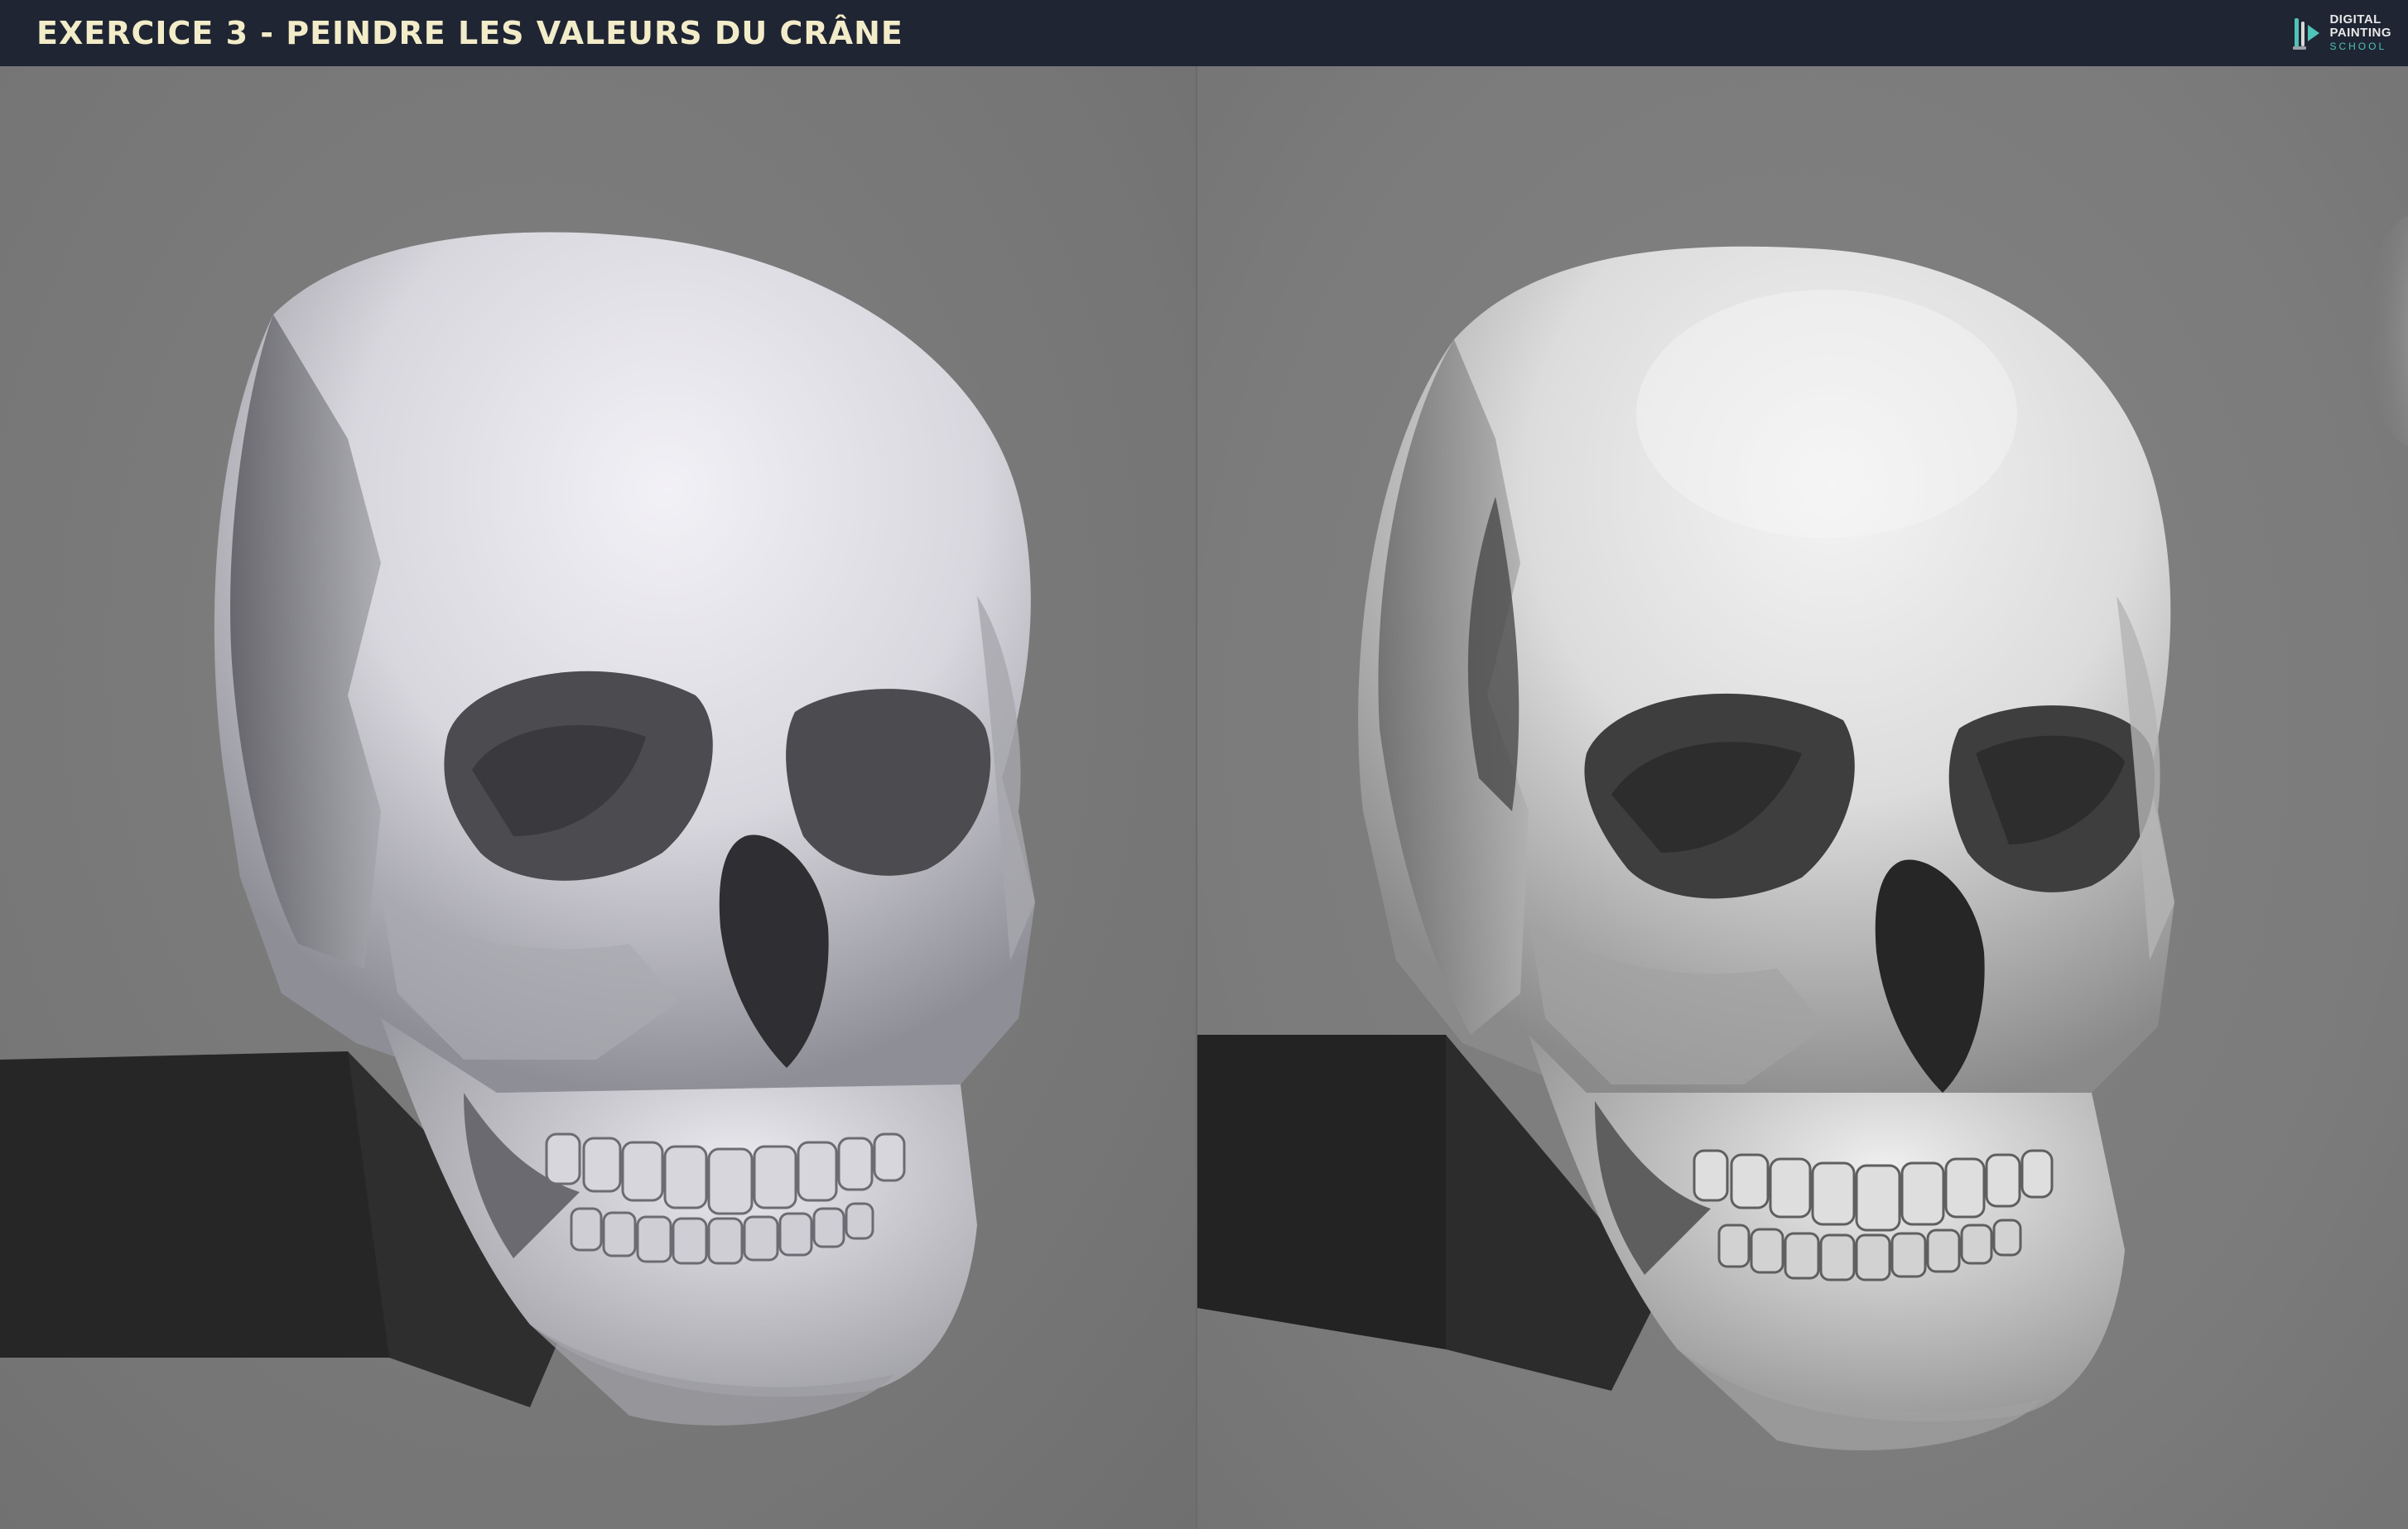  I want to click on logo-text: DIGITAL PAINTING SCHOOL, so click(2360, 33).